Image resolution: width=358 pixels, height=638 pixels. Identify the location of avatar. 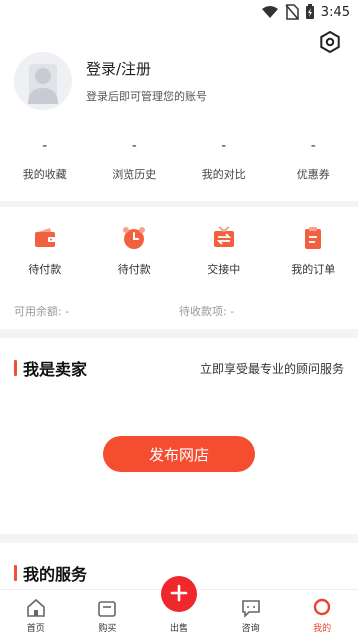
(43, 81).